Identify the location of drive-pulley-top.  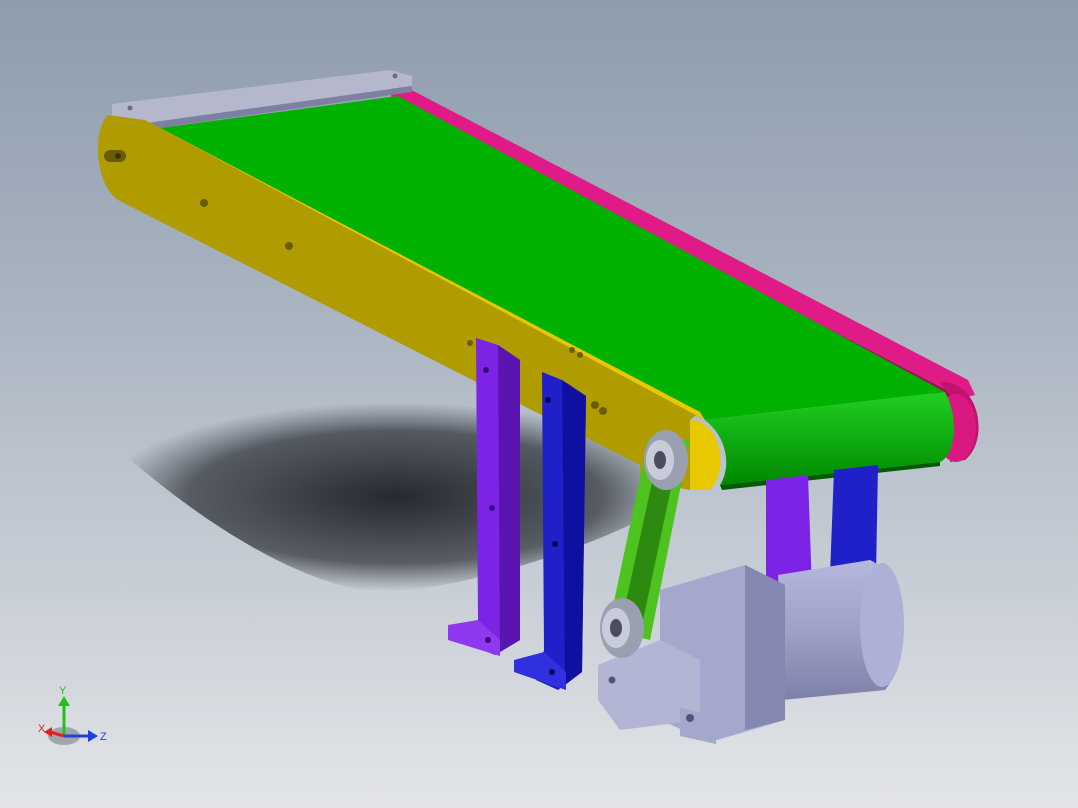
(666, 460).